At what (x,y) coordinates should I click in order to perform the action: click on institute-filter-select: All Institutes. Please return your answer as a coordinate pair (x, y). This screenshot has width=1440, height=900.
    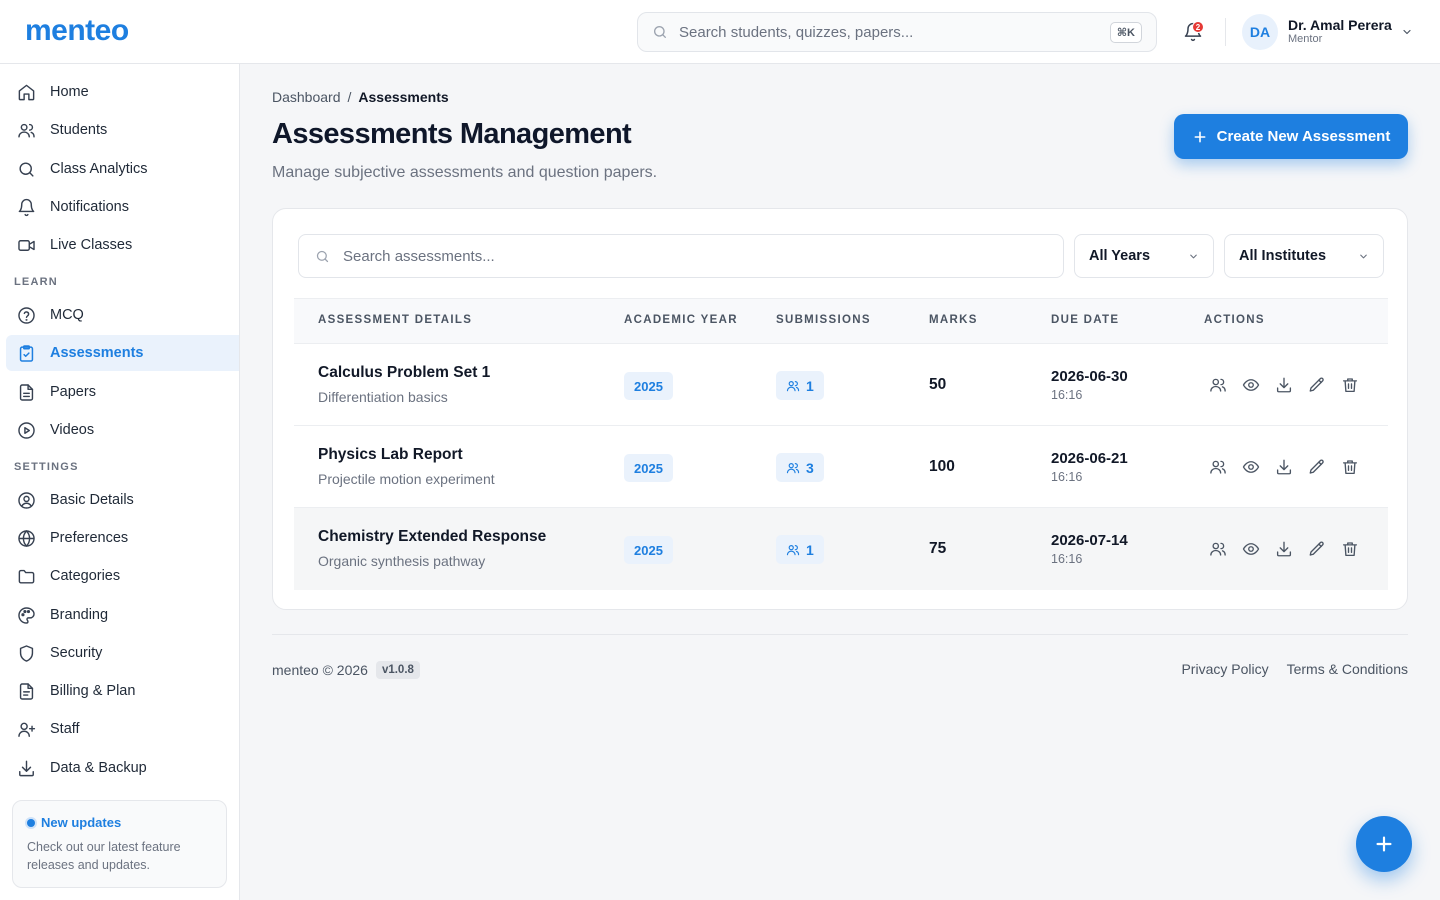
    Looking at the image, I should click on (1304, 256).